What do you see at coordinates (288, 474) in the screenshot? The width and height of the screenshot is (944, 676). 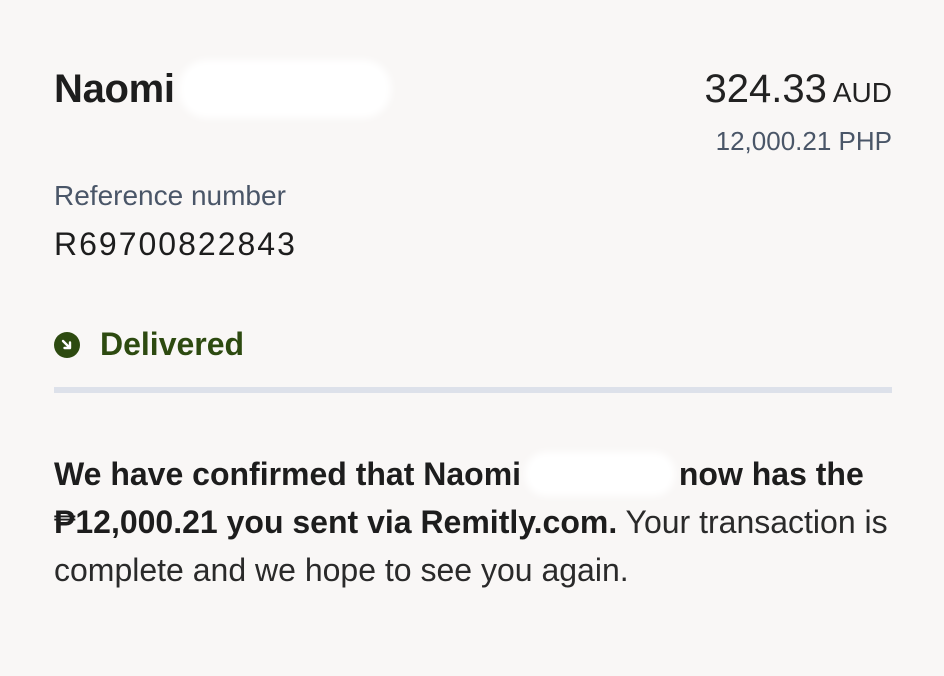 I see `message-part1: We have confirmed that Naomi` at bounding box center [288, 474].